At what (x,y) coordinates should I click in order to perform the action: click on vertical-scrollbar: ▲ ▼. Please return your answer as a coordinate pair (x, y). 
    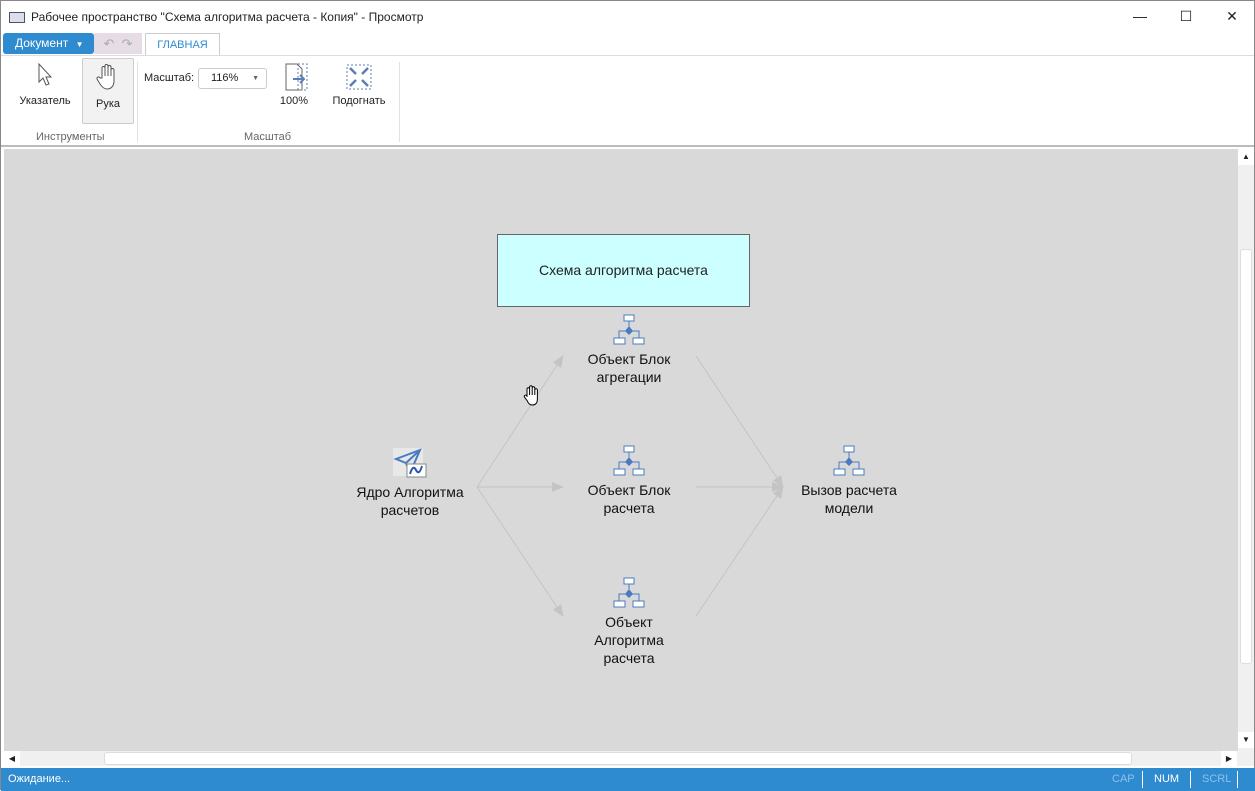
    Looking at the image, I should click on (1246, 457).